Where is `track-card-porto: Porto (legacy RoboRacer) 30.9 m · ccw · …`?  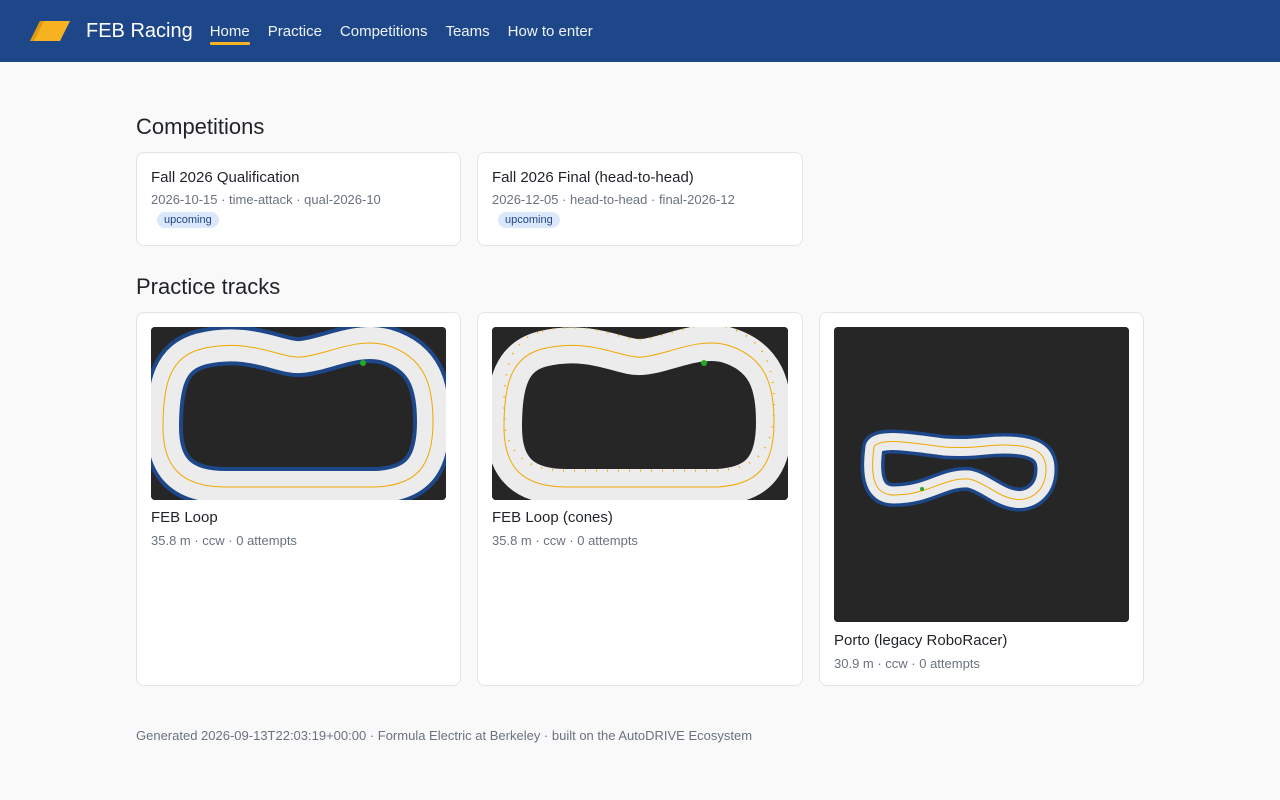 track-card-porto: Porto (legacy RoboRacer) 30.9 m · ccw · … is located at coordinates (981, 499).